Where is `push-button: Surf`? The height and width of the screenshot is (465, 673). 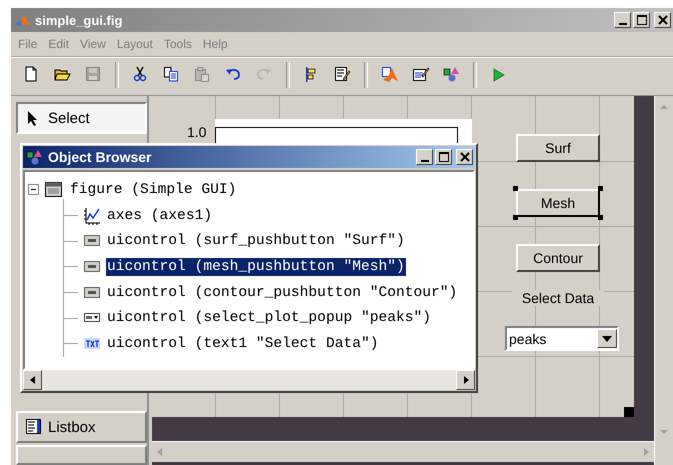
push-button: Surf is located at coordinates (558, 148).